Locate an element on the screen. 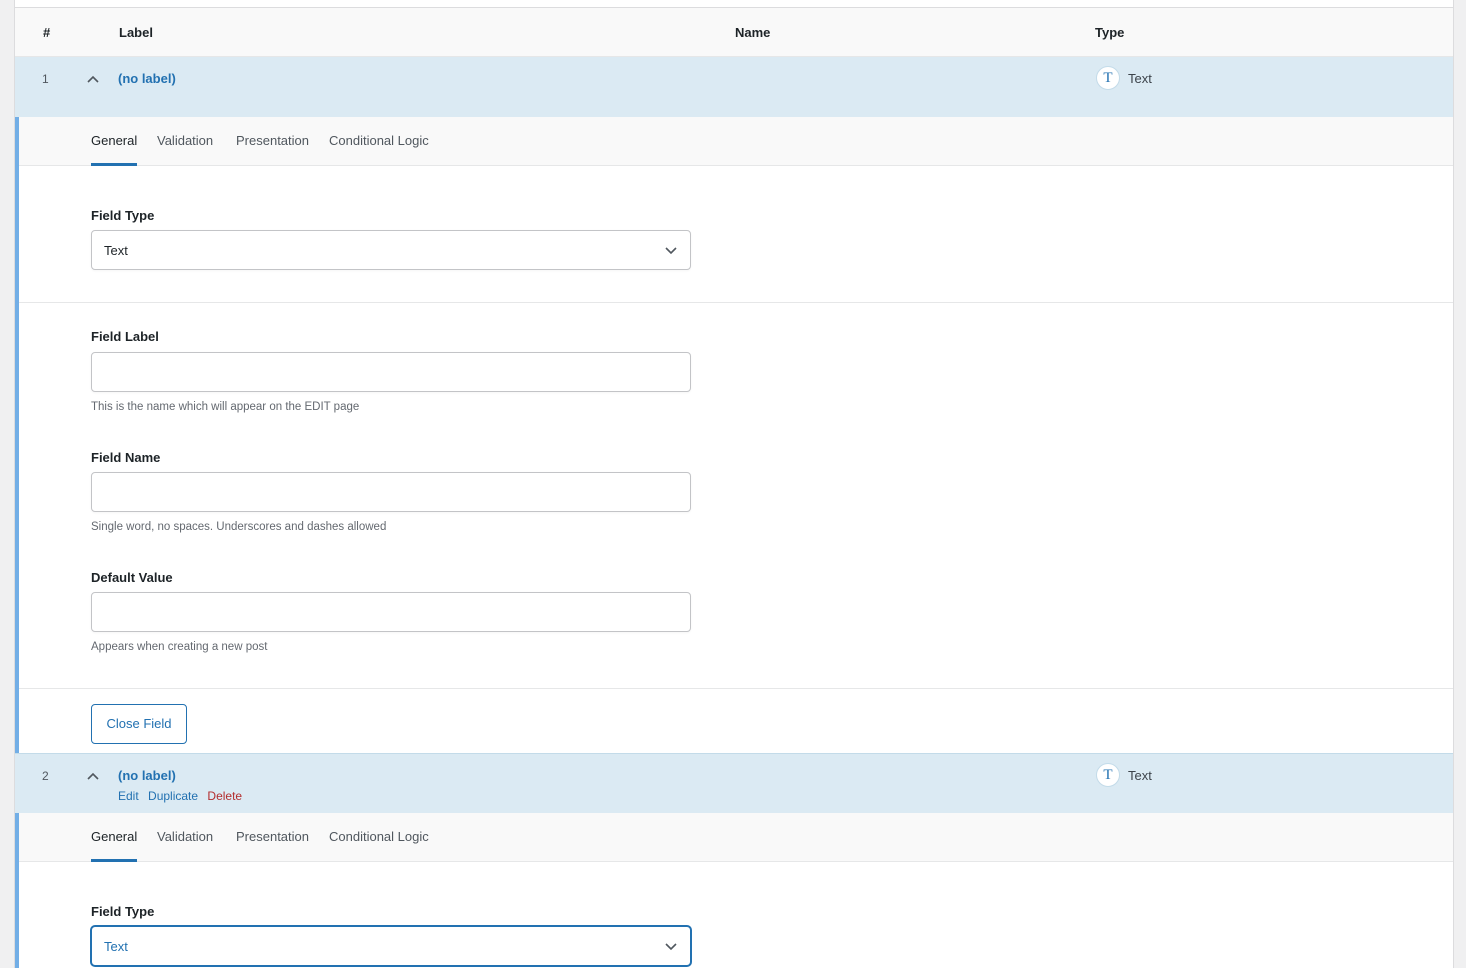 This screenshot has width=1466, height=968. col-number-header: # is located at coordinates (47, 32).